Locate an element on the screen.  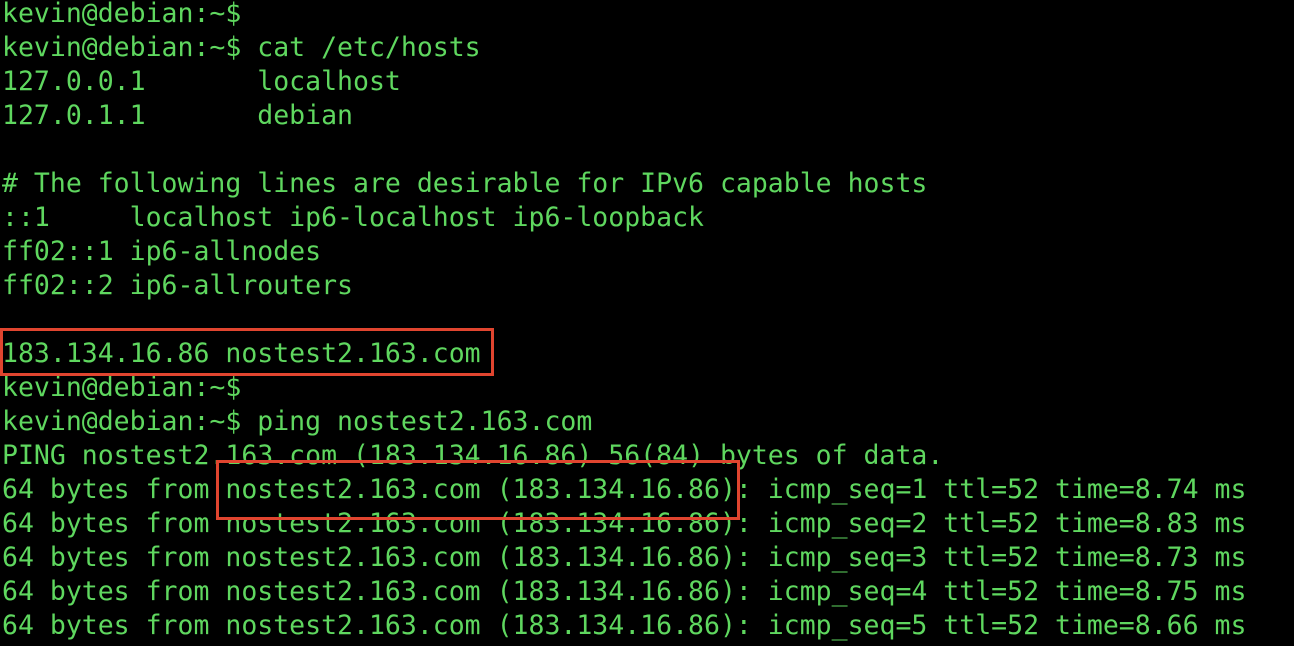
hosts-entry-ip6-allnodes: ff02::1 ip6-allnodes is located at coordinates (162, 251).